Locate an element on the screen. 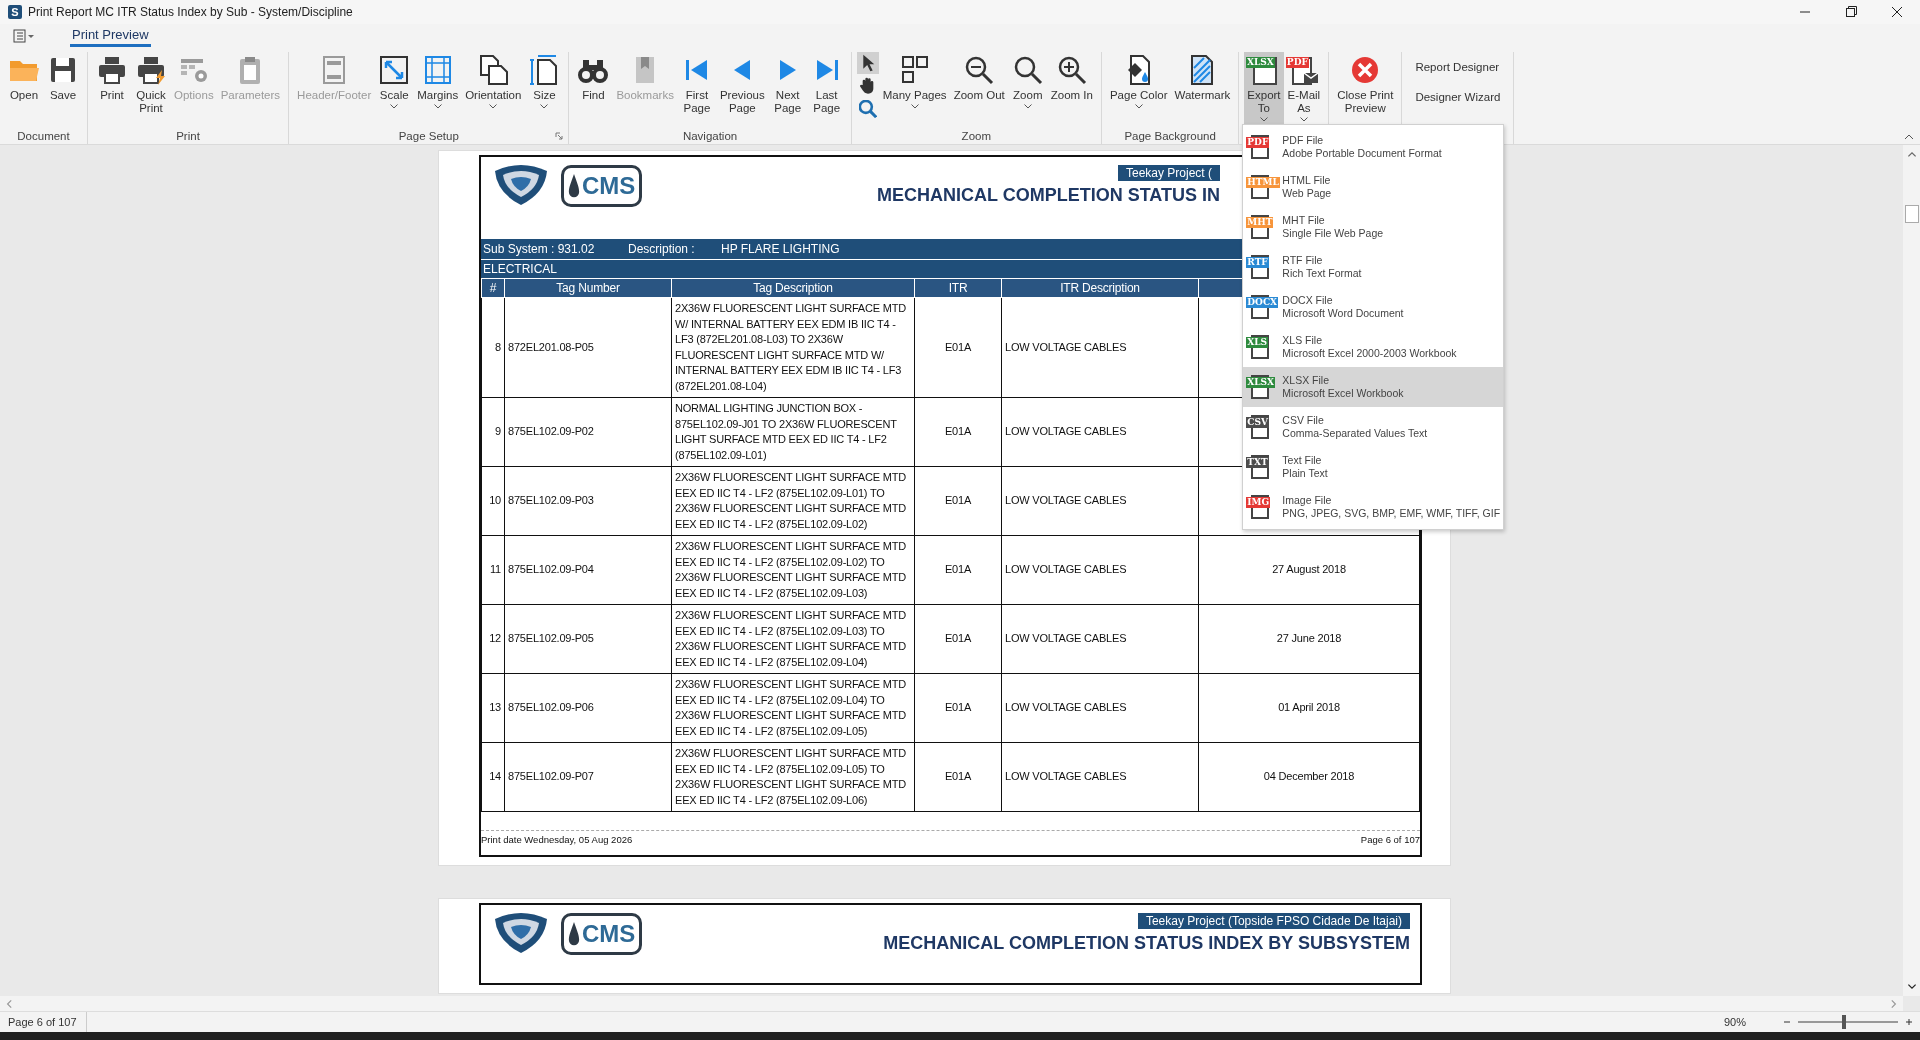  ribbon-button: Print is located at coordinates (112, 90).